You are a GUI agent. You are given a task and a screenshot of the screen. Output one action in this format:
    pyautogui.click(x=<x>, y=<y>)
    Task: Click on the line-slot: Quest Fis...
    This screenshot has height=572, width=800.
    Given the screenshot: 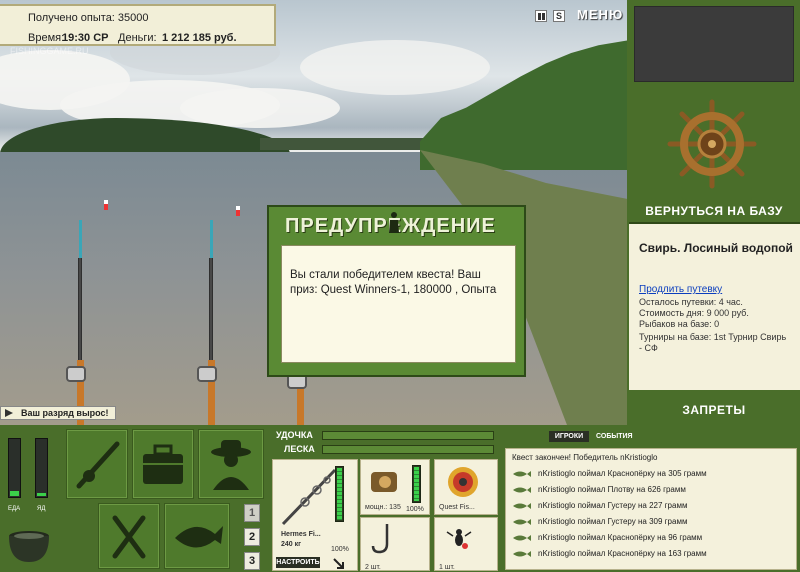 What is the action you would take?
    pyautogui.click(x=466, y=487)
    